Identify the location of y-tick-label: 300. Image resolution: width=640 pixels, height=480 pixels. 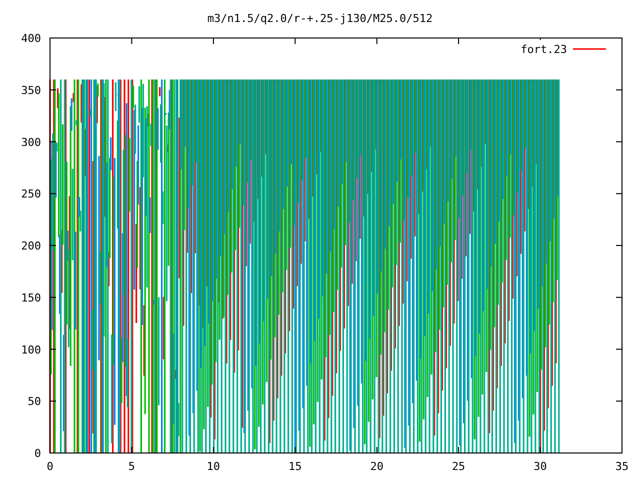
(31, 142).